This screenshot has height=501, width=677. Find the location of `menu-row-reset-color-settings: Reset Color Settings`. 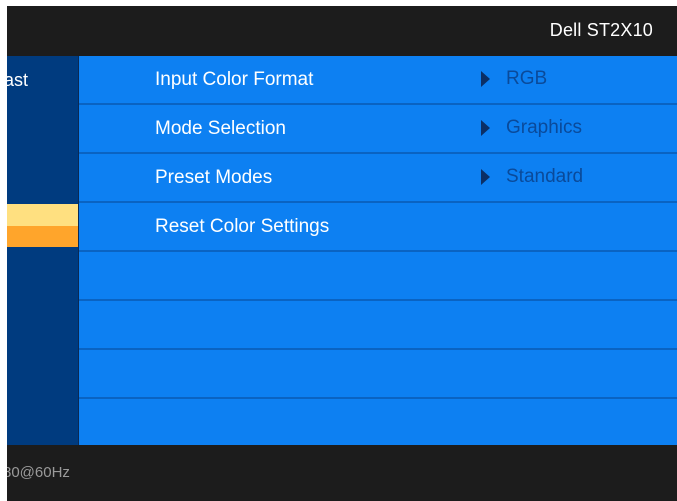

menu-row-reset-color-settings: Reset Color Settings is located at coordinates (378, 227).